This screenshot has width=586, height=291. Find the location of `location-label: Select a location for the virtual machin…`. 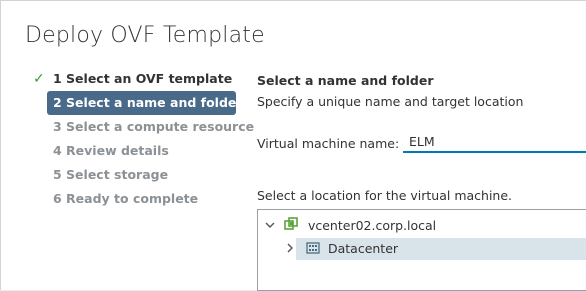

location-label: Select a location for the virtual machin… is located at coordinates (385, 195).